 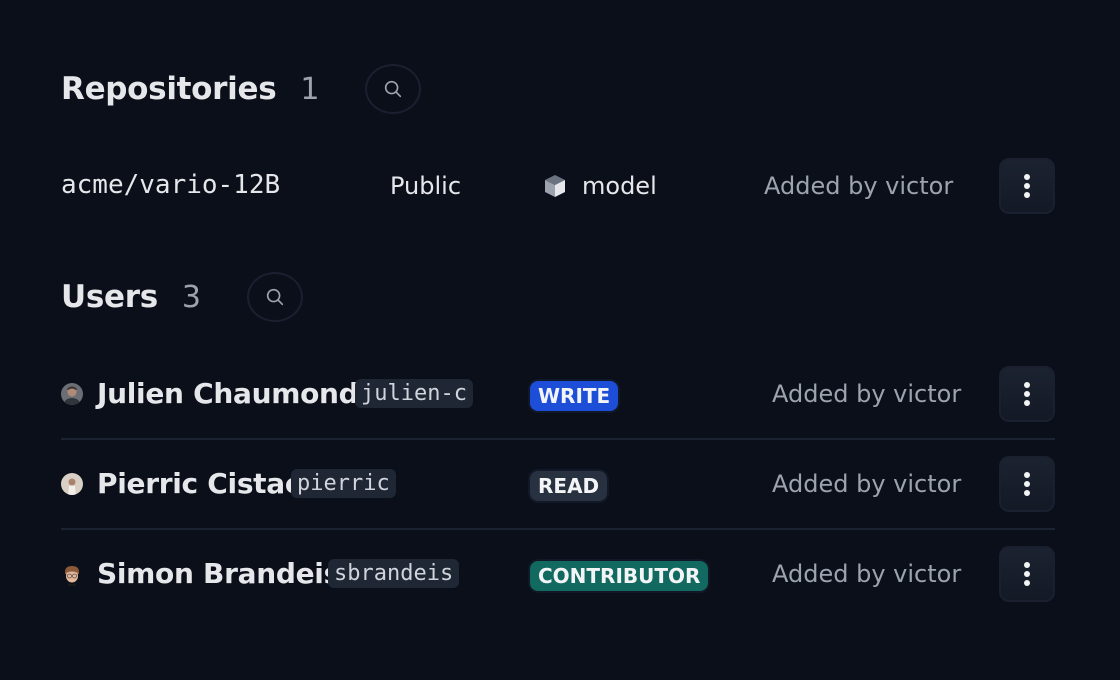 I want to click on role-badge-write: WRITE, so click(x=574, y=396).